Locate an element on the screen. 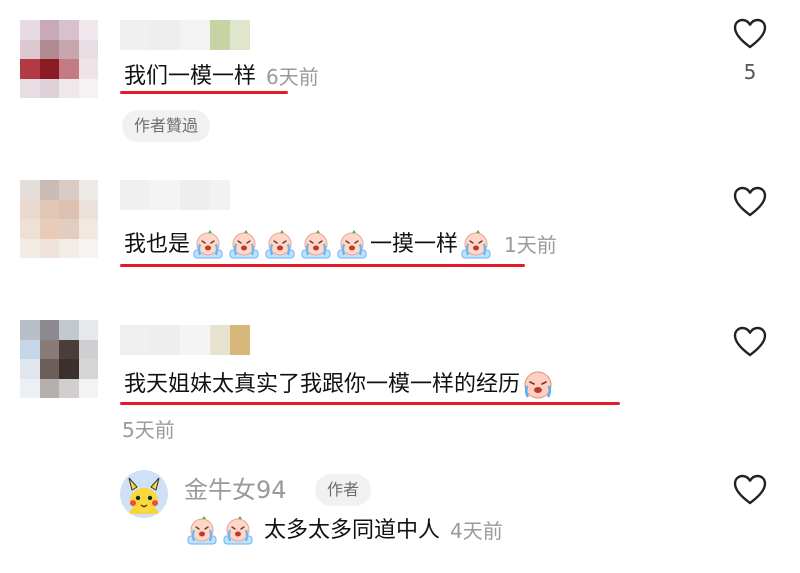 The width and height of the screenshot is (800, 573). comment-time: 5天前 is located at coordinates (148, 430).